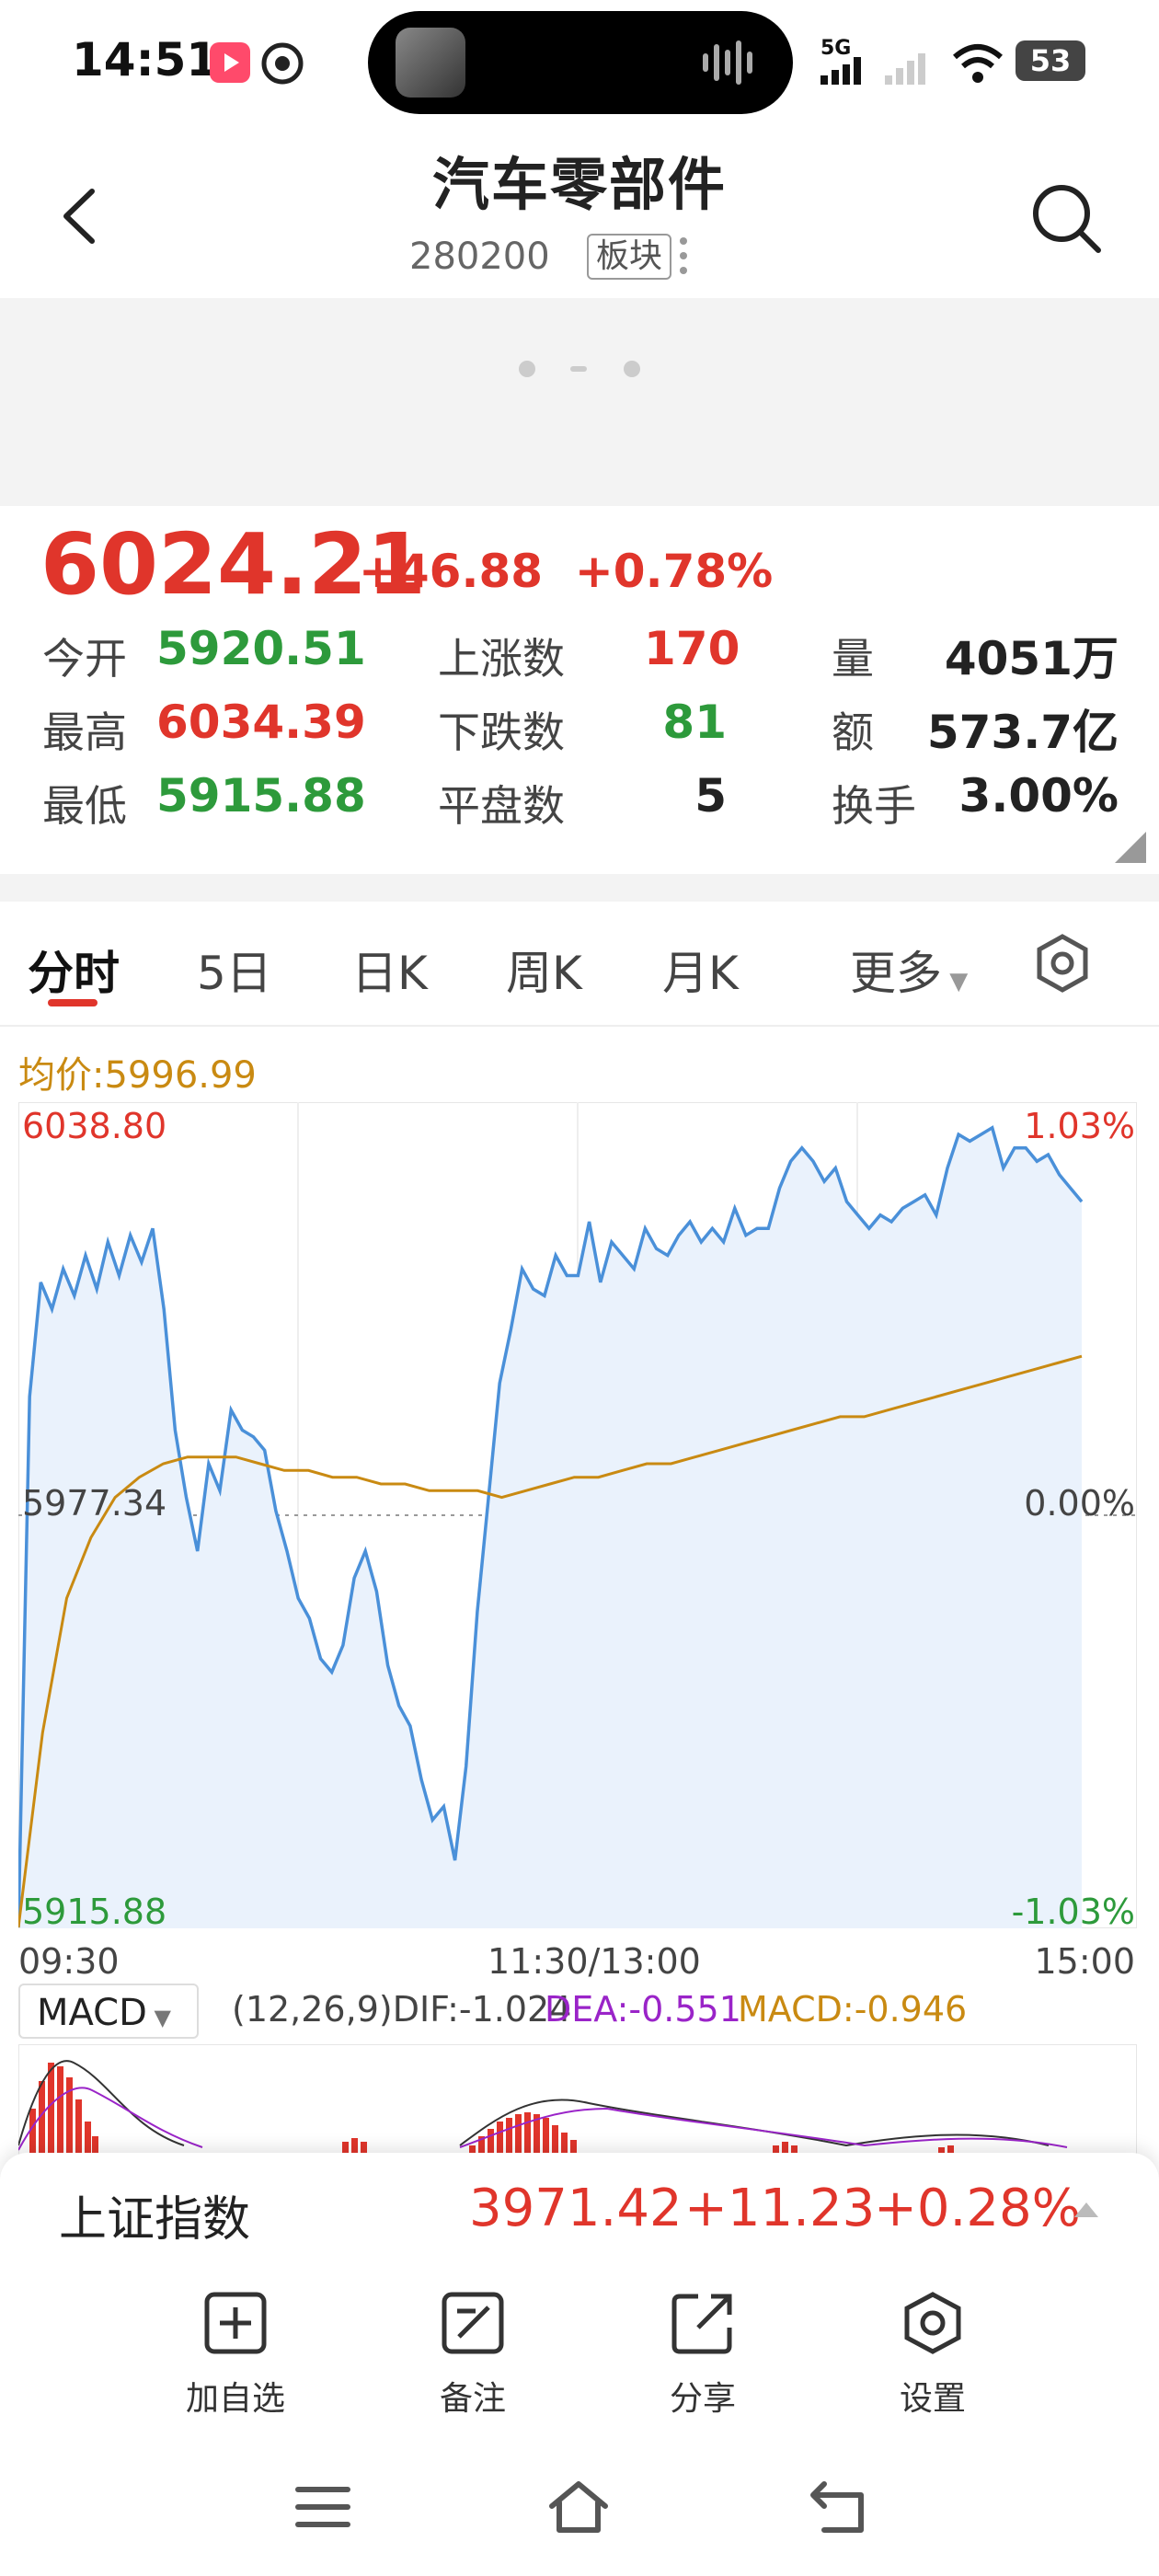 The image size is (1159, 2576). Describe the element at coordinates (853, 659) in the screenshot. I see `volume-label: 量` at that location.